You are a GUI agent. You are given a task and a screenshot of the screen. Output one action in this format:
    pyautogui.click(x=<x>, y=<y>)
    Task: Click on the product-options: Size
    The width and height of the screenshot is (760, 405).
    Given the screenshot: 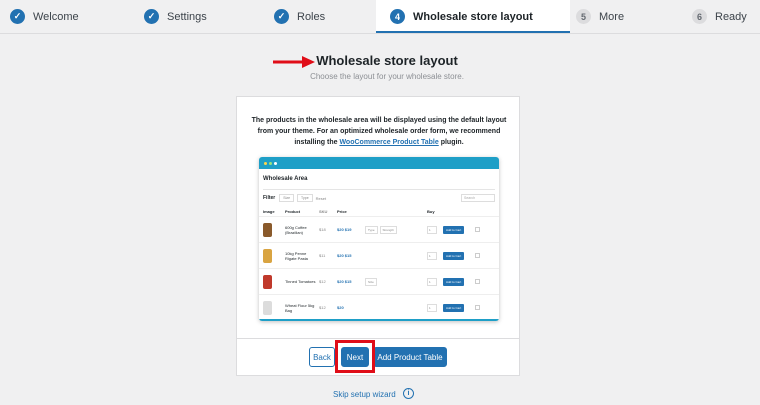 What is the action you would take?
    pyautogui.click(x=396, y=281)
    